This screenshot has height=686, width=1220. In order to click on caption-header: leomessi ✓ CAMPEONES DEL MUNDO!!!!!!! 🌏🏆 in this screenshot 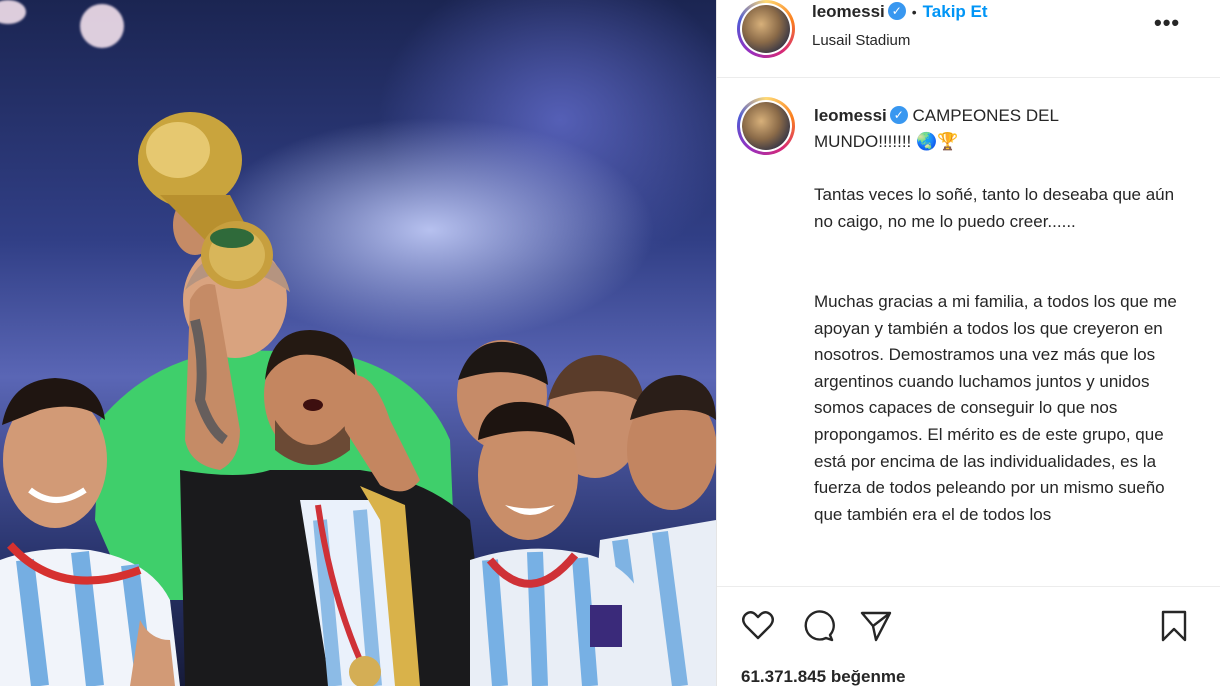, I will do `click(979, 129)`.